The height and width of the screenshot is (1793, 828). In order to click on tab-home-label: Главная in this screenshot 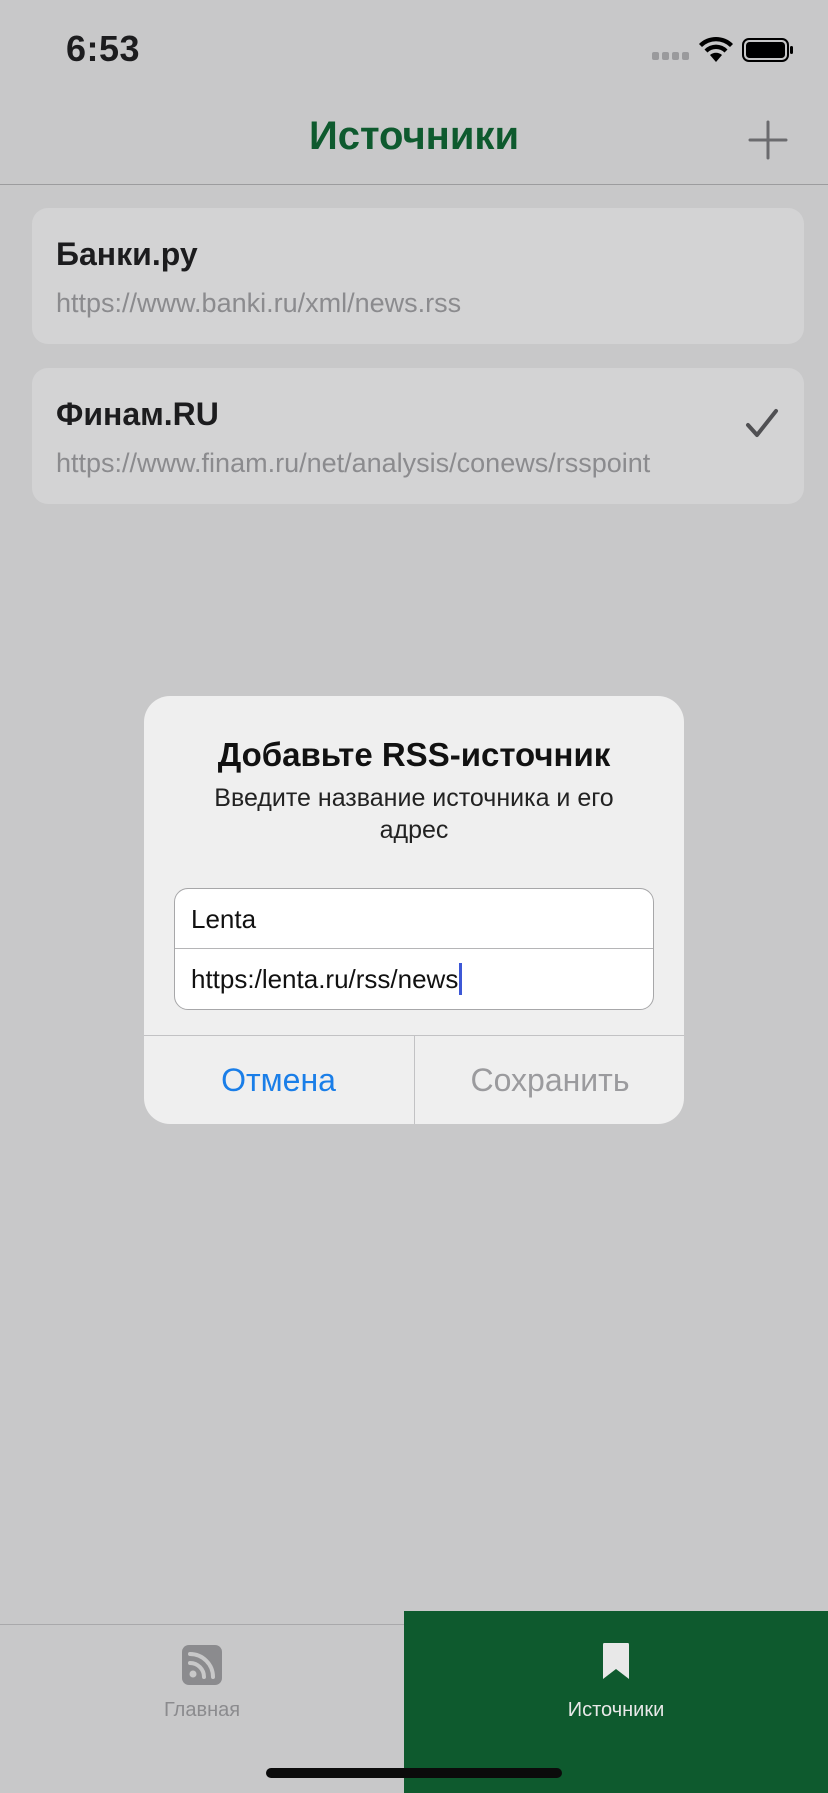, I will do `click(202, 1710)`.